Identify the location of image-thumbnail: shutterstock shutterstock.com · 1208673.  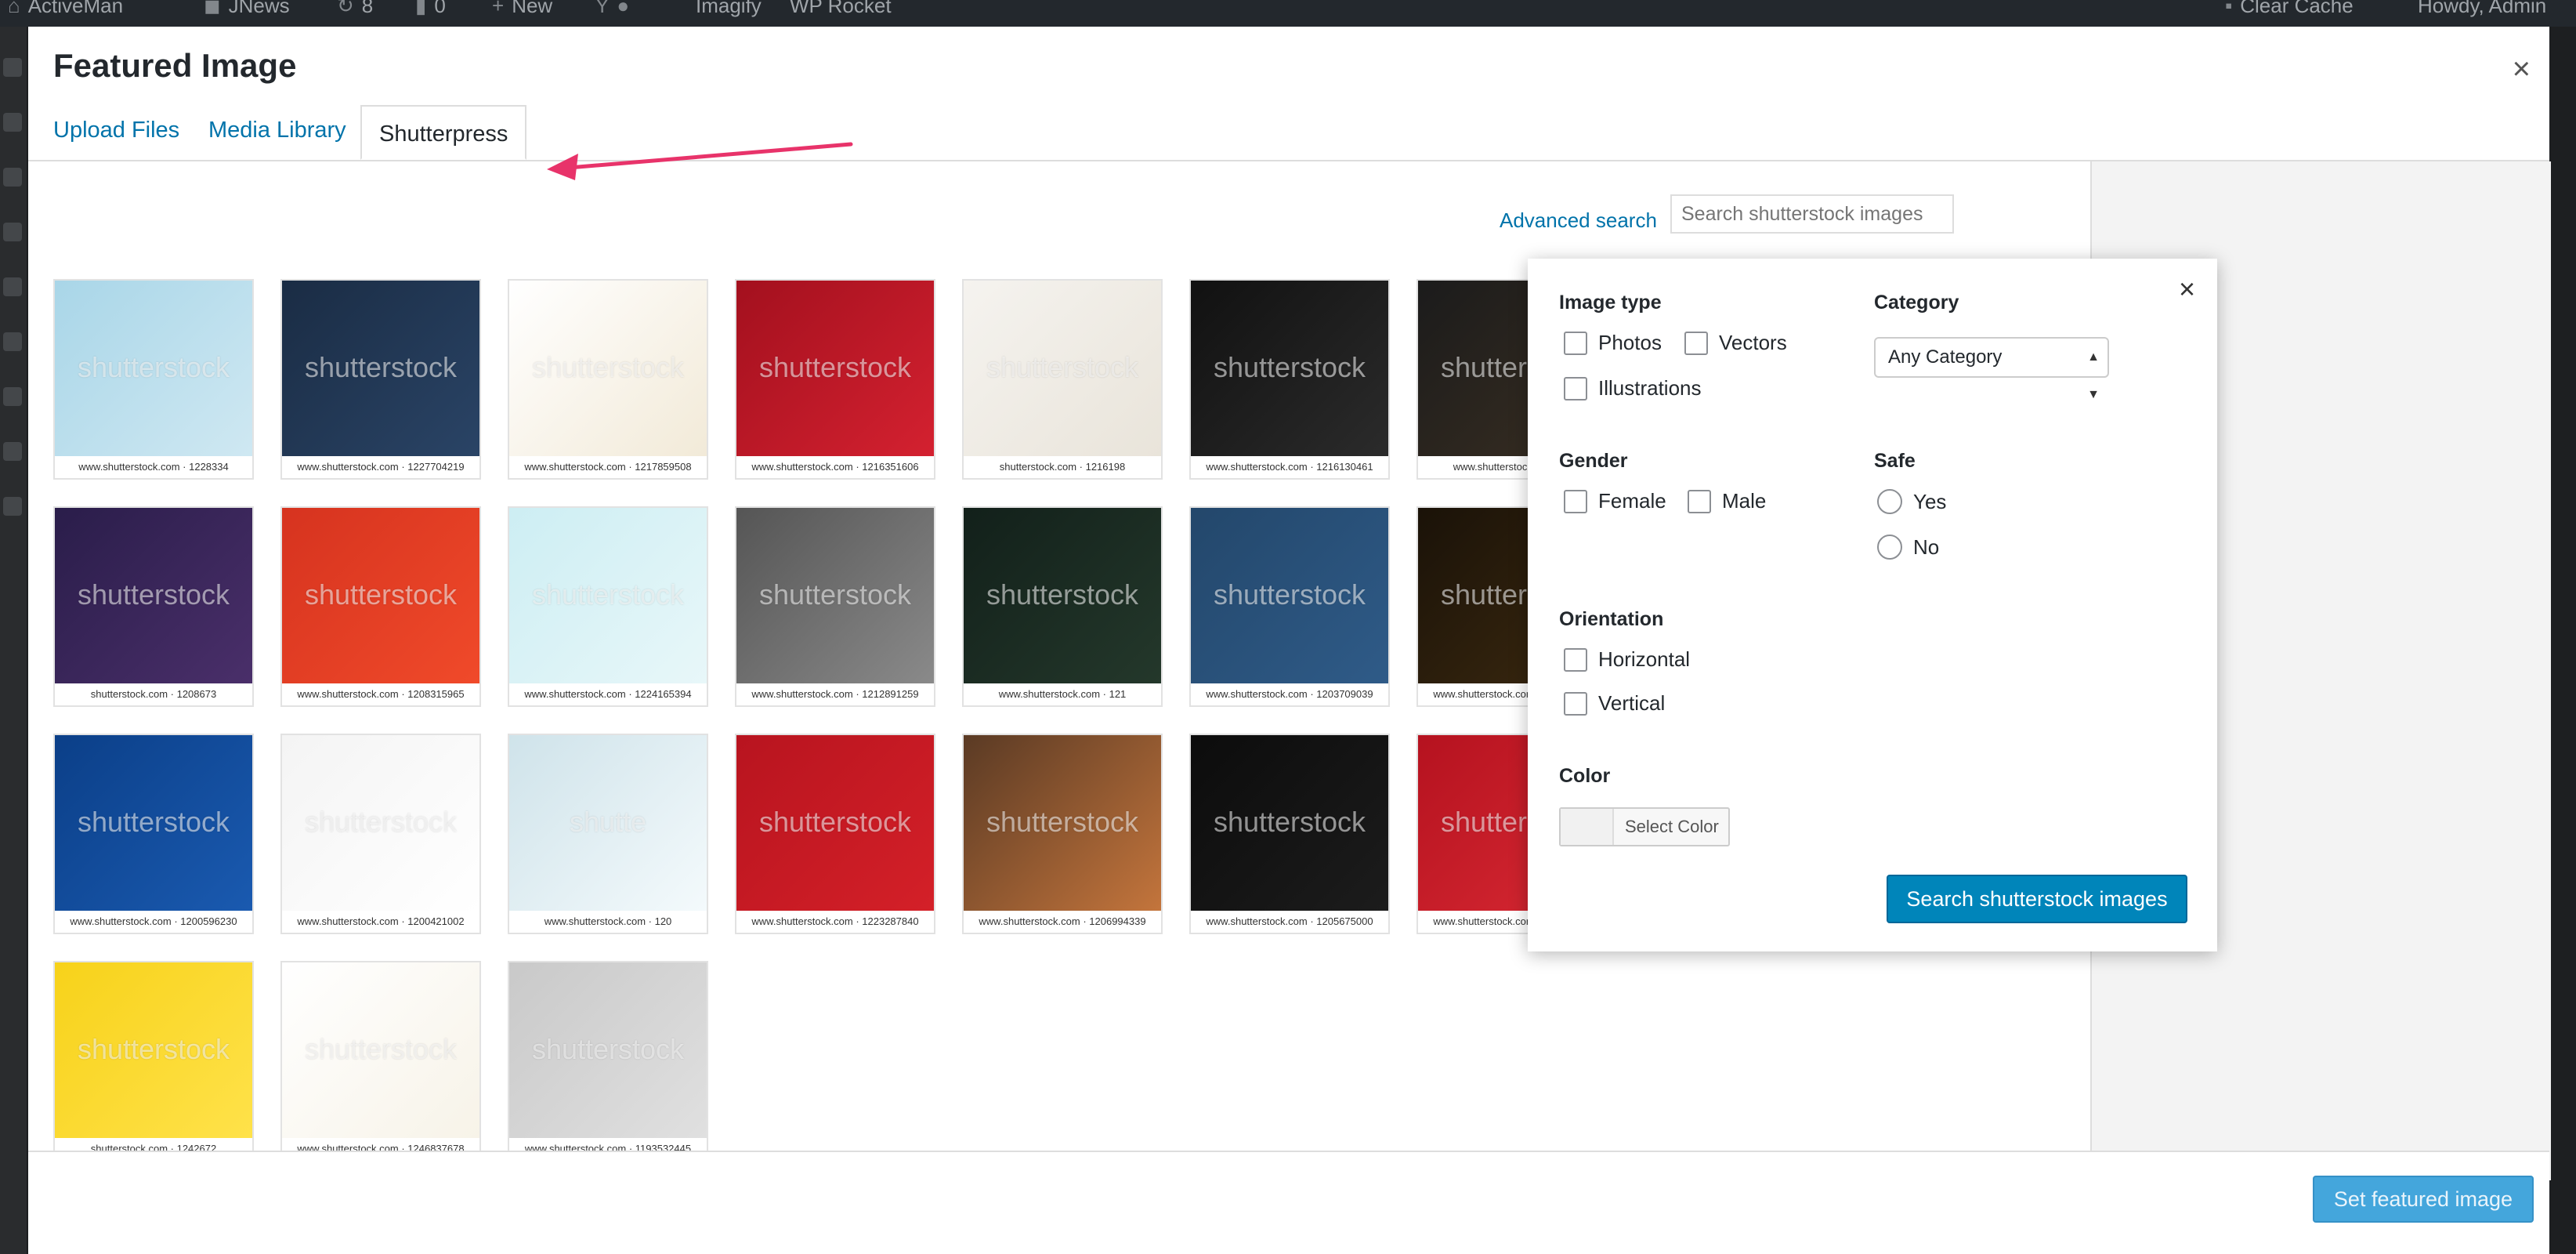
(153, 606).